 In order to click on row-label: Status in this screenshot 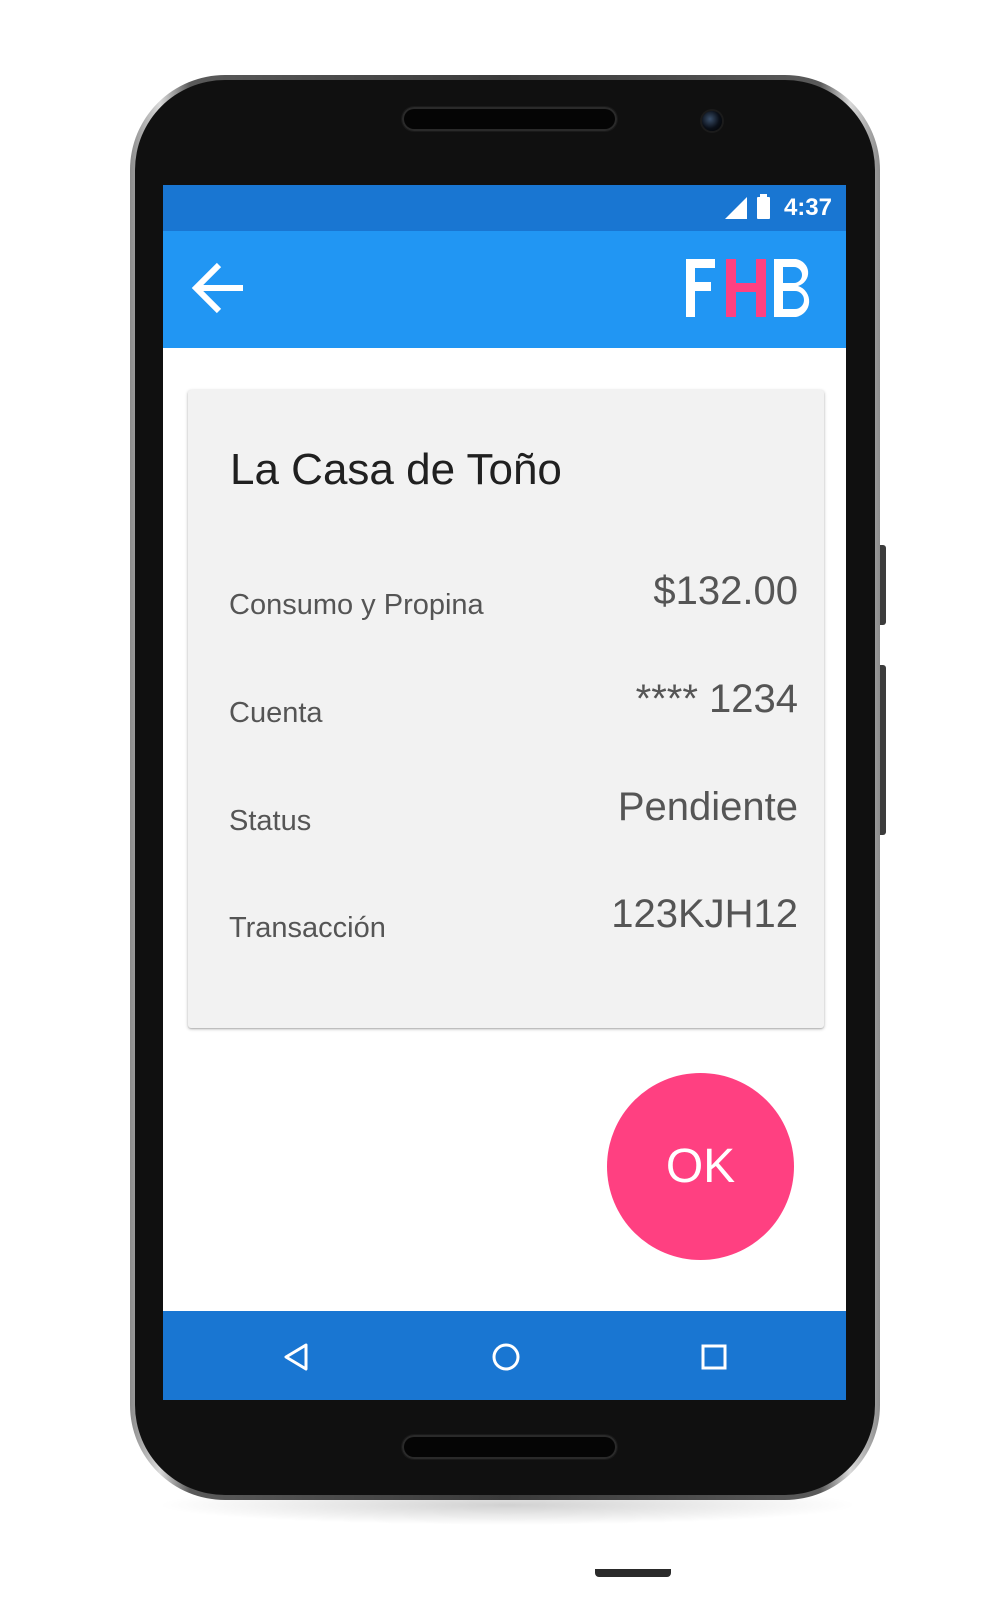, I will do `click(270, 821)`.